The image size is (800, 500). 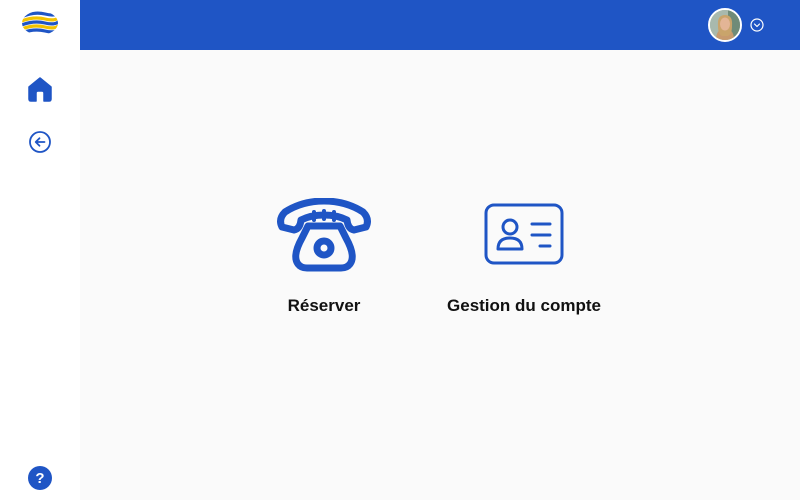 I want to click on id-card-icon, so click(x=524, y=234).